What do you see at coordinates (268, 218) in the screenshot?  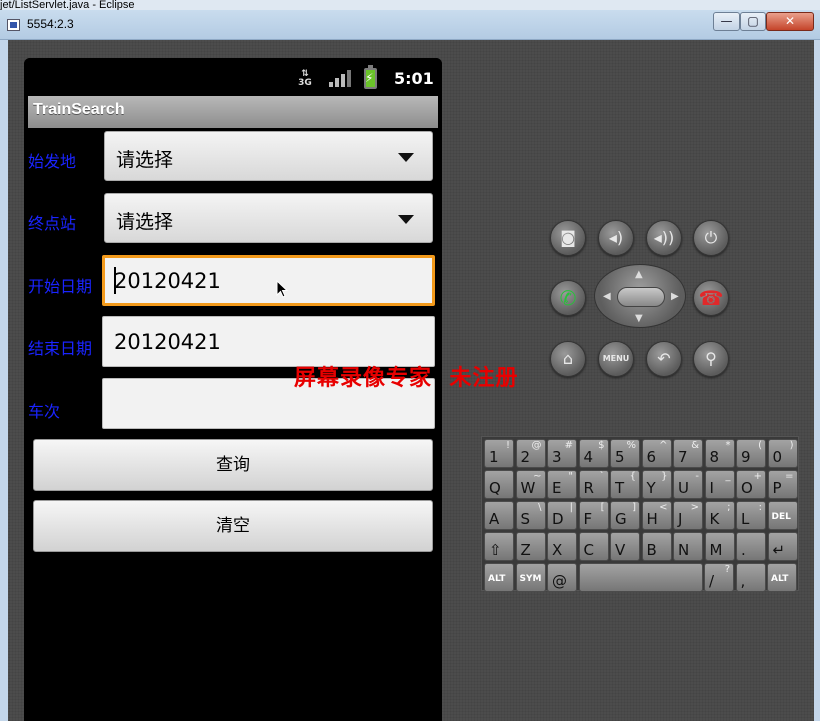 I see `destination-spinner: 请选择` at bounding box center [268, 218].